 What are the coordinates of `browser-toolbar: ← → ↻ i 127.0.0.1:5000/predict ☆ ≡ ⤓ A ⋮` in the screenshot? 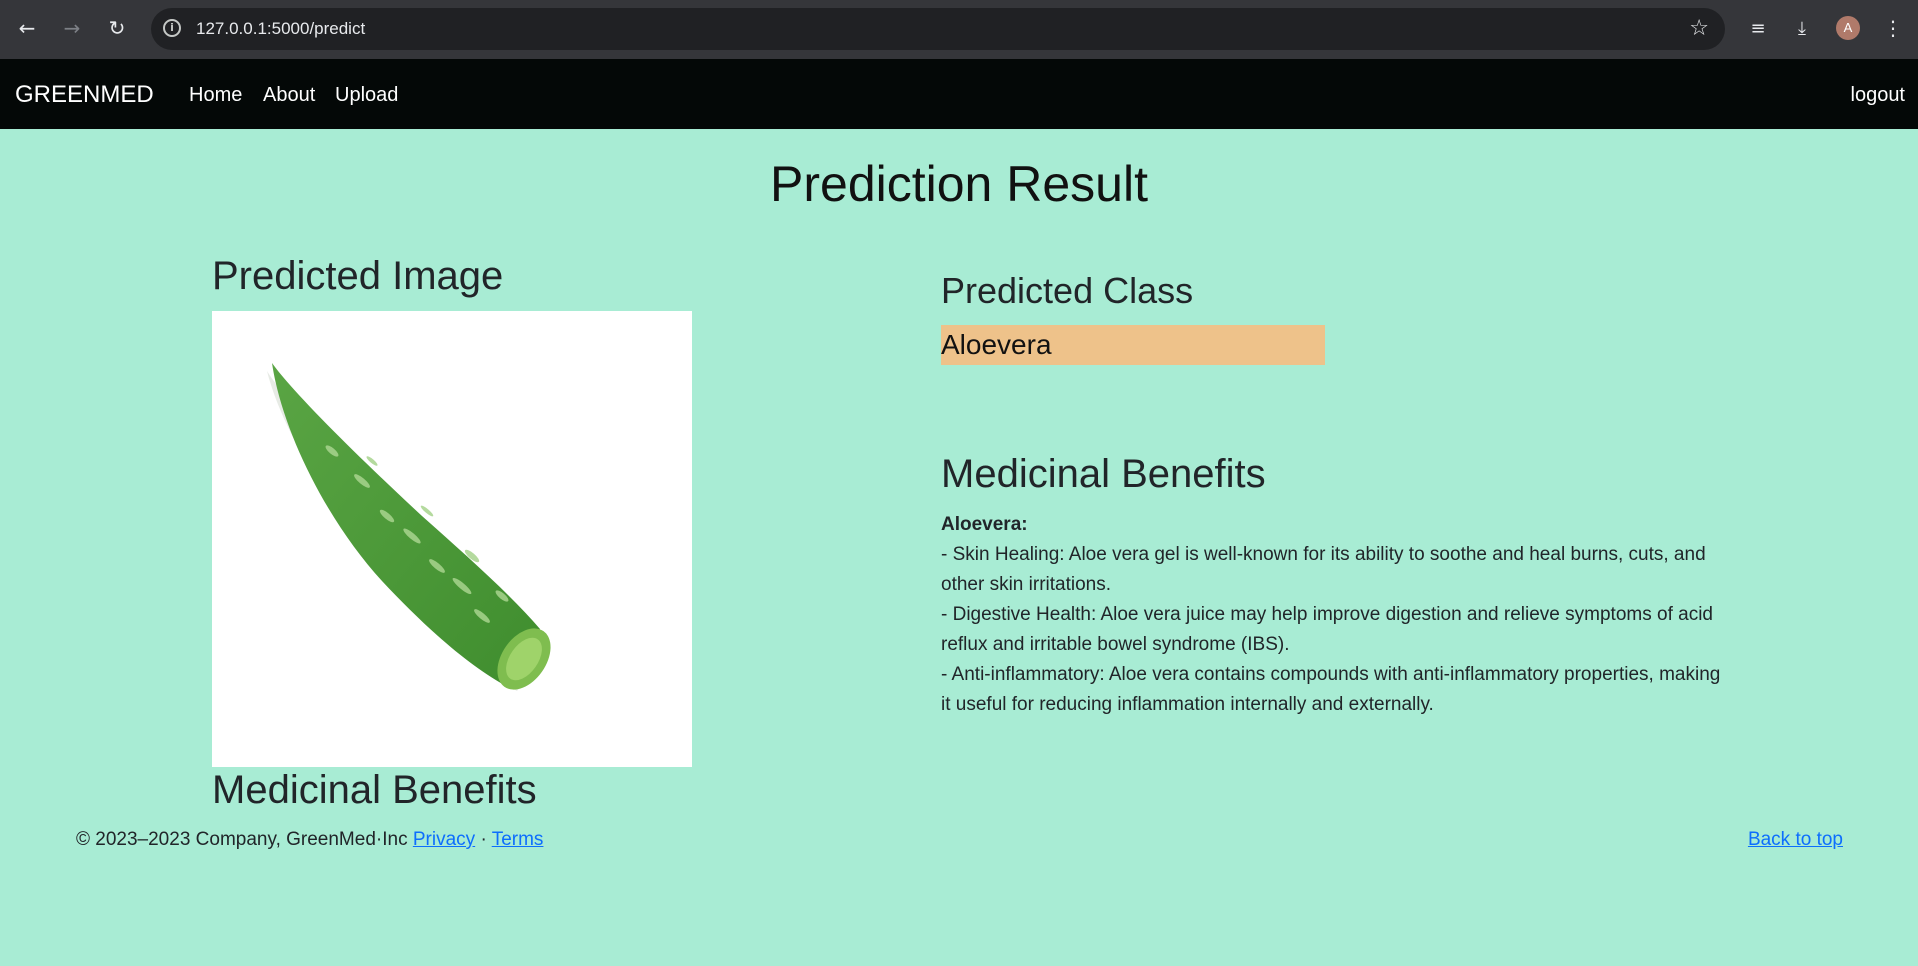 It's located at (959, 29).